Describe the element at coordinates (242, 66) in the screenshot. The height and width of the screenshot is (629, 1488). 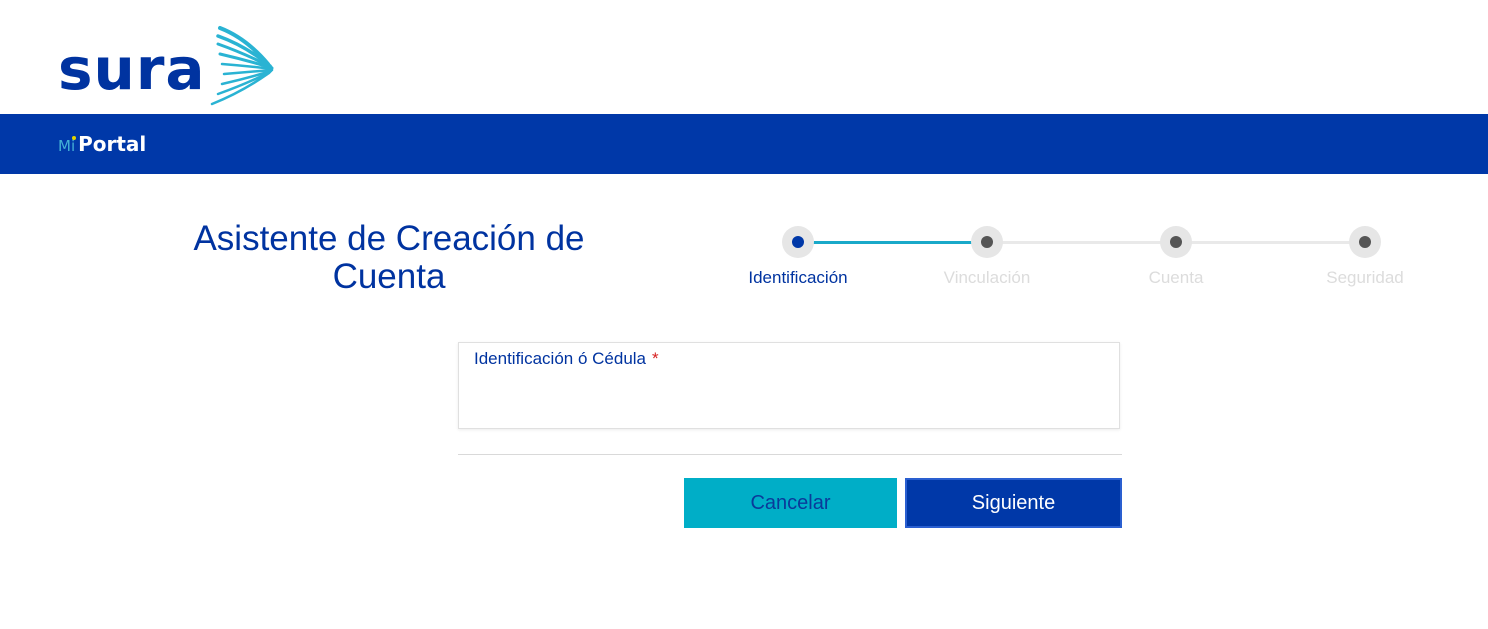
I see `wing-icon` at that location.